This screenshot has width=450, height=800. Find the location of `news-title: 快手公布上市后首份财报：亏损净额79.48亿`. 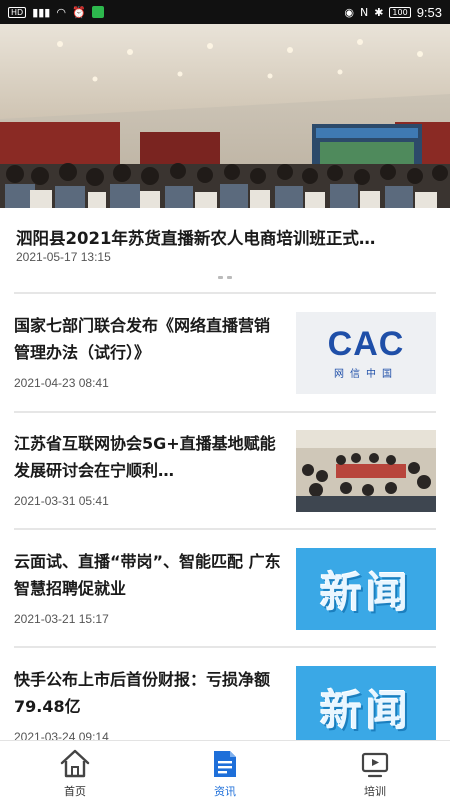

news-title: 快手公布上市后首份财报：亏损净额79.48亿 is located at coordinates (148, 693).